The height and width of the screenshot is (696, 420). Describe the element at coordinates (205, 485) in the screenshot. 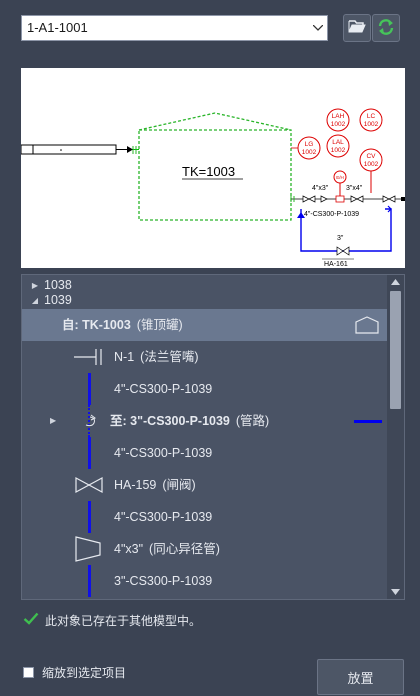

I see `tree-row-valve: HA-159 (闸阀)` at that location.